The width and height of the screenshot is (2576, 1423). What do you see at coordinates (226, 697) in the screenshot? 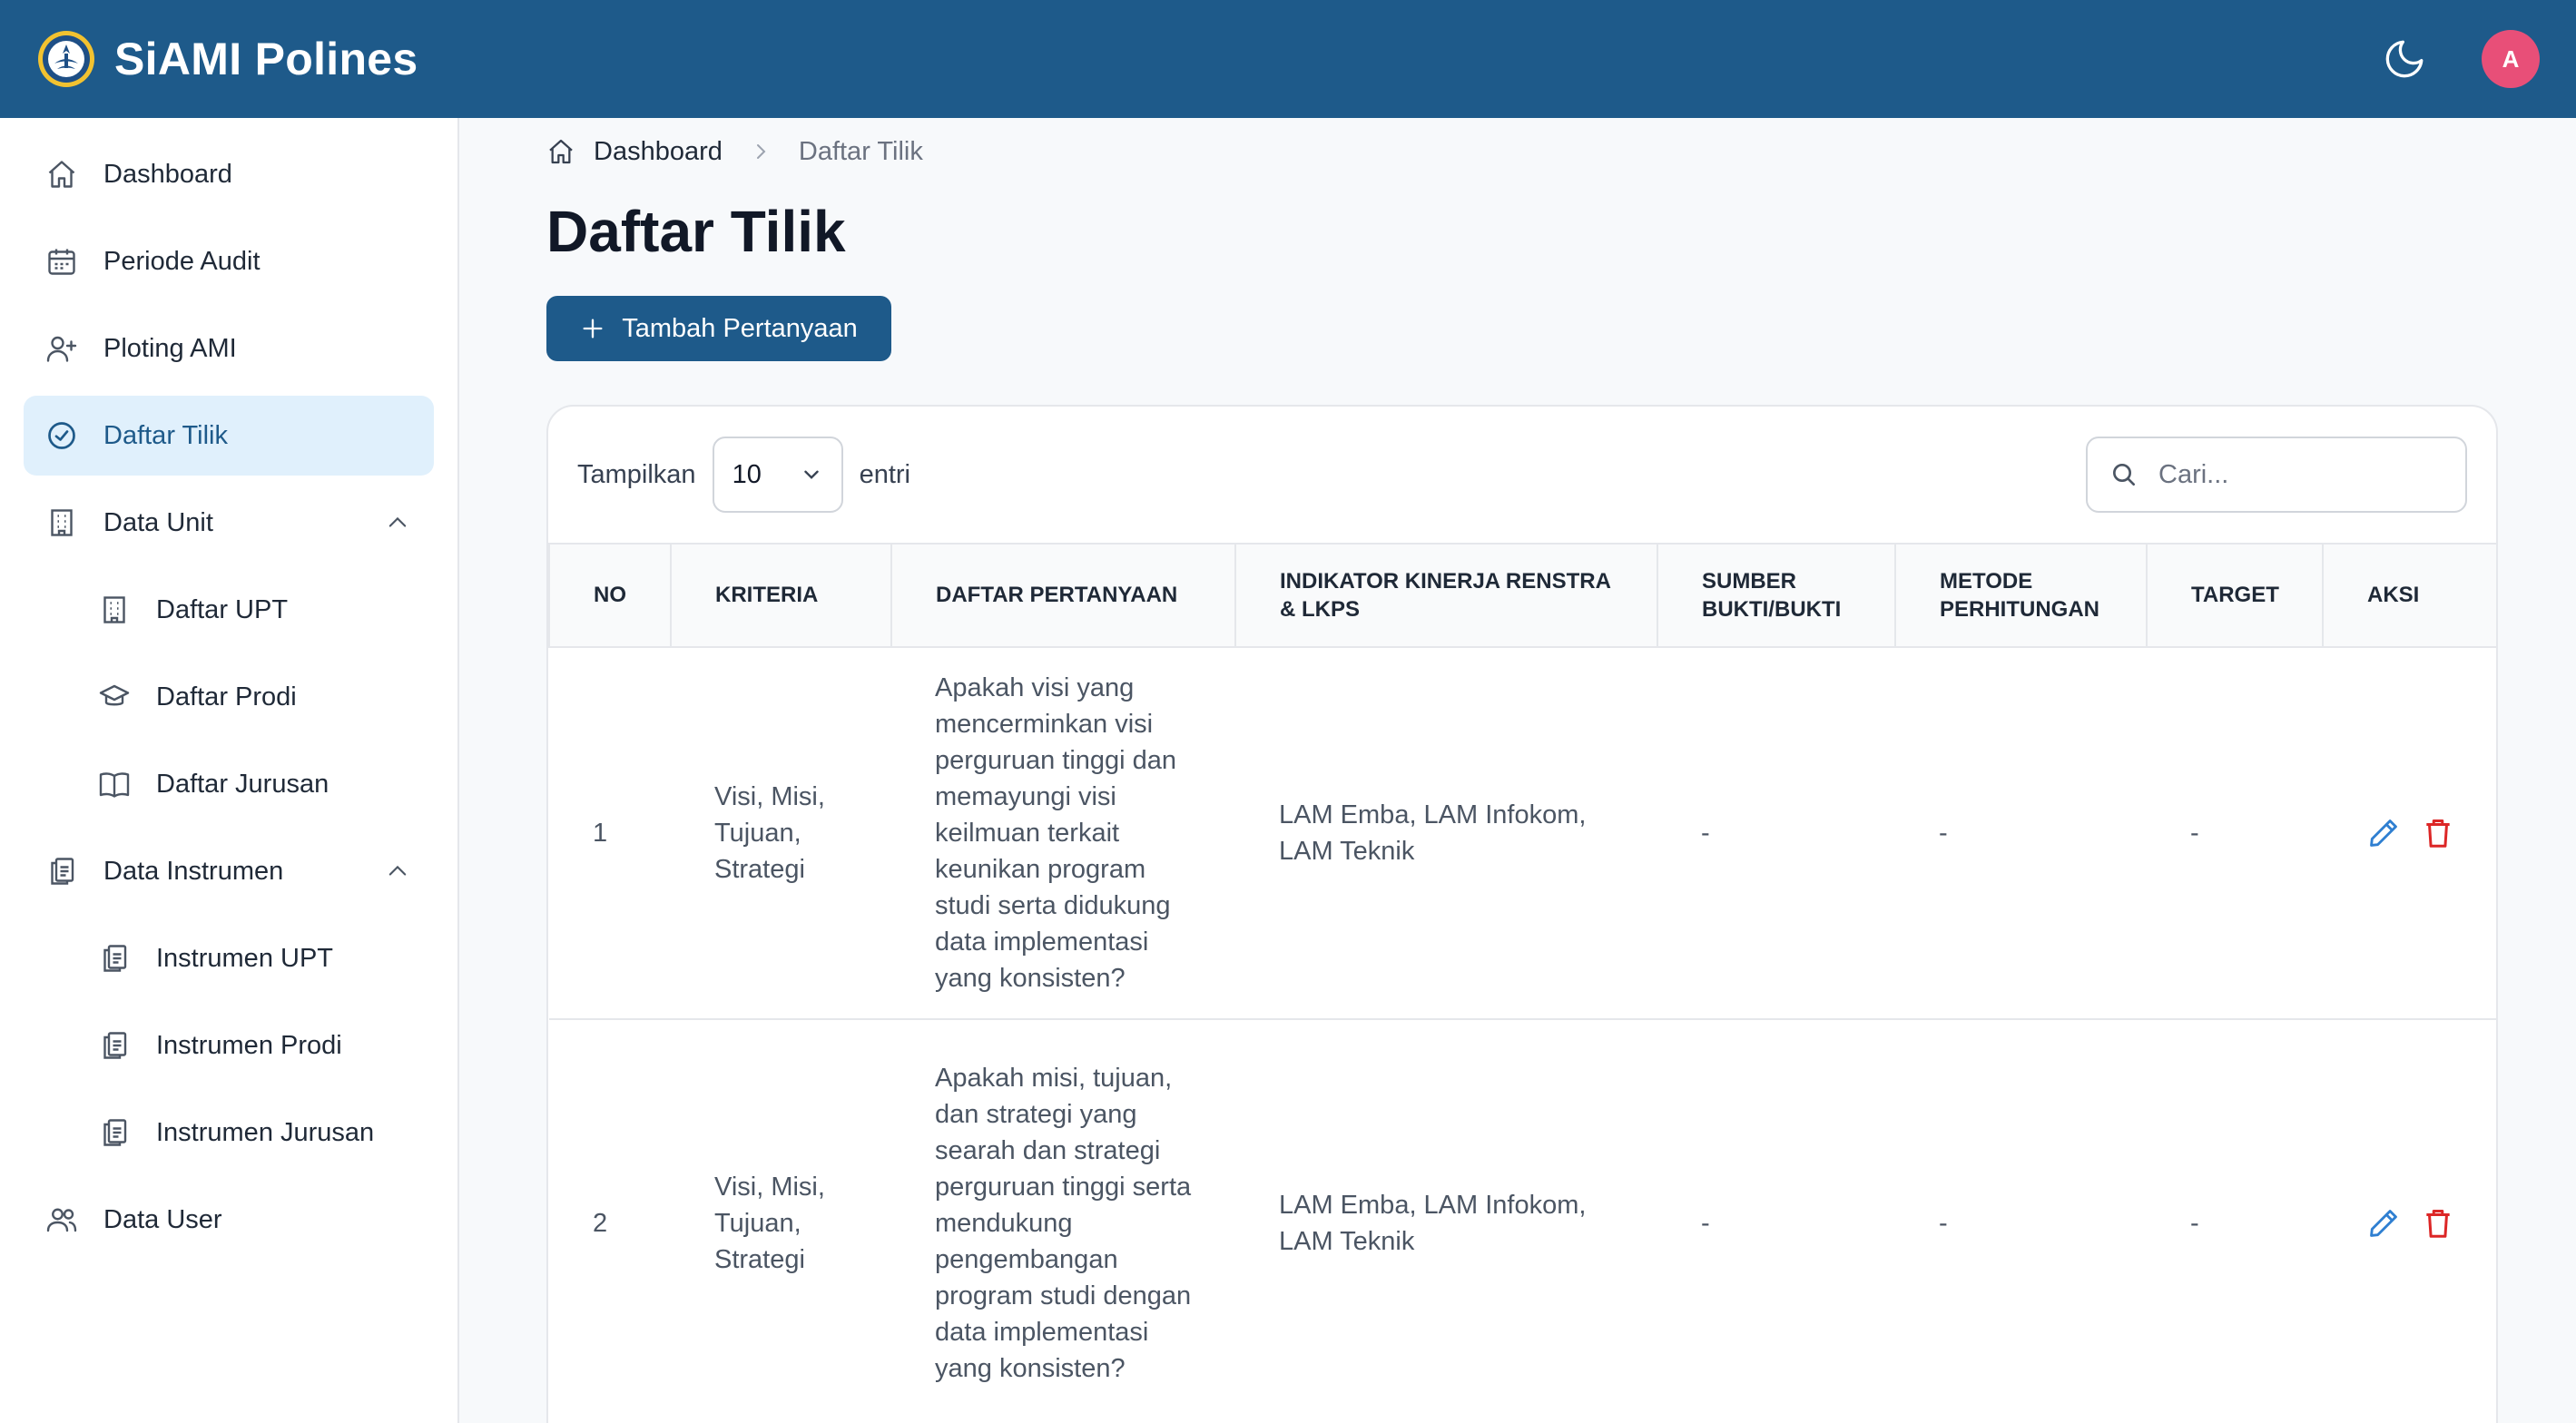
I see `sidebar-item-label: Daftar Prodi` at bounding box center [226, 697].